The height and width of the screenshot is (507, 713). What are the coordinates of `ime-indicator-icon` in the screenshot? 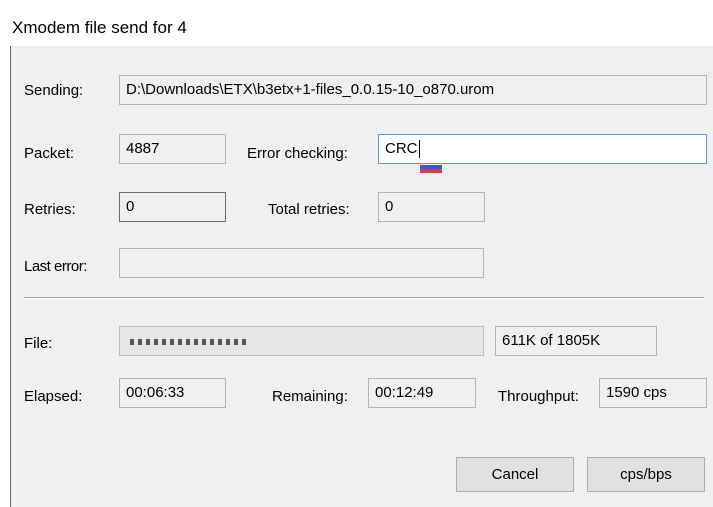 It's located at (431, 169).